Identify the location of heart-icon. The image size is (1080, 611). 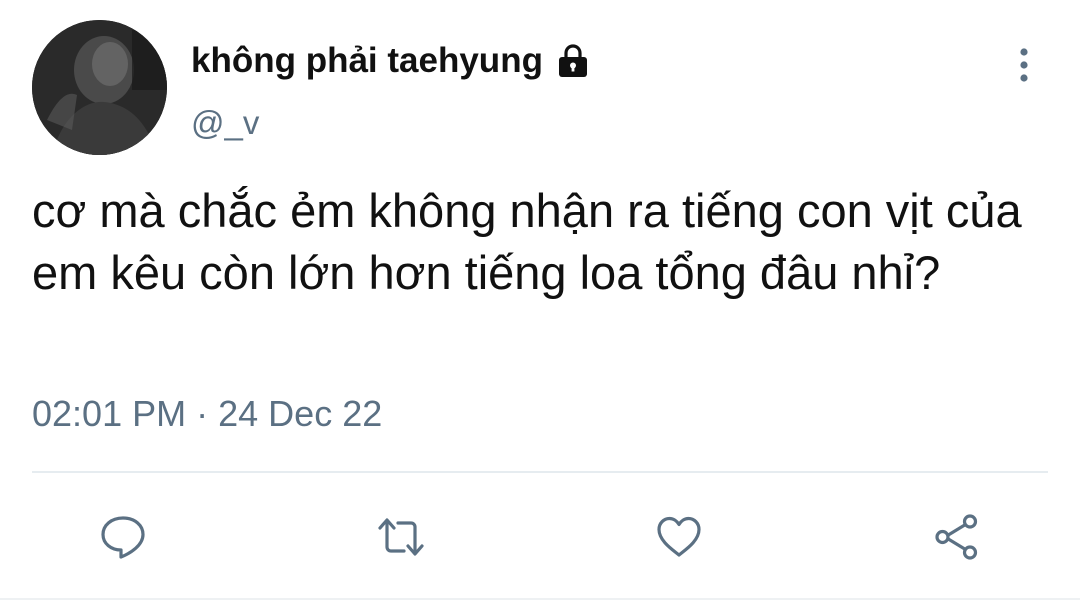
(679, 536).